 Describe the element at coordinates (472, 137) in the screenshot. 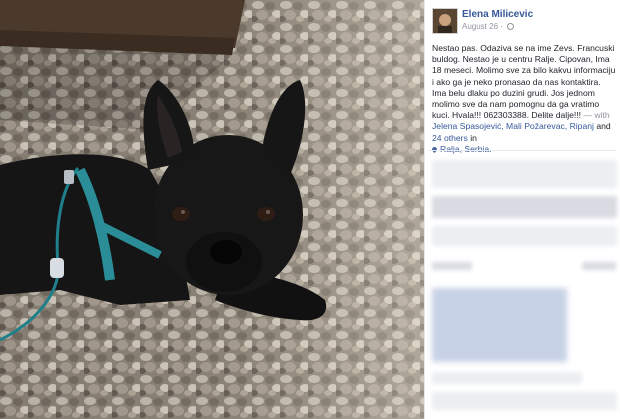

I see `in-text: in` at that location.